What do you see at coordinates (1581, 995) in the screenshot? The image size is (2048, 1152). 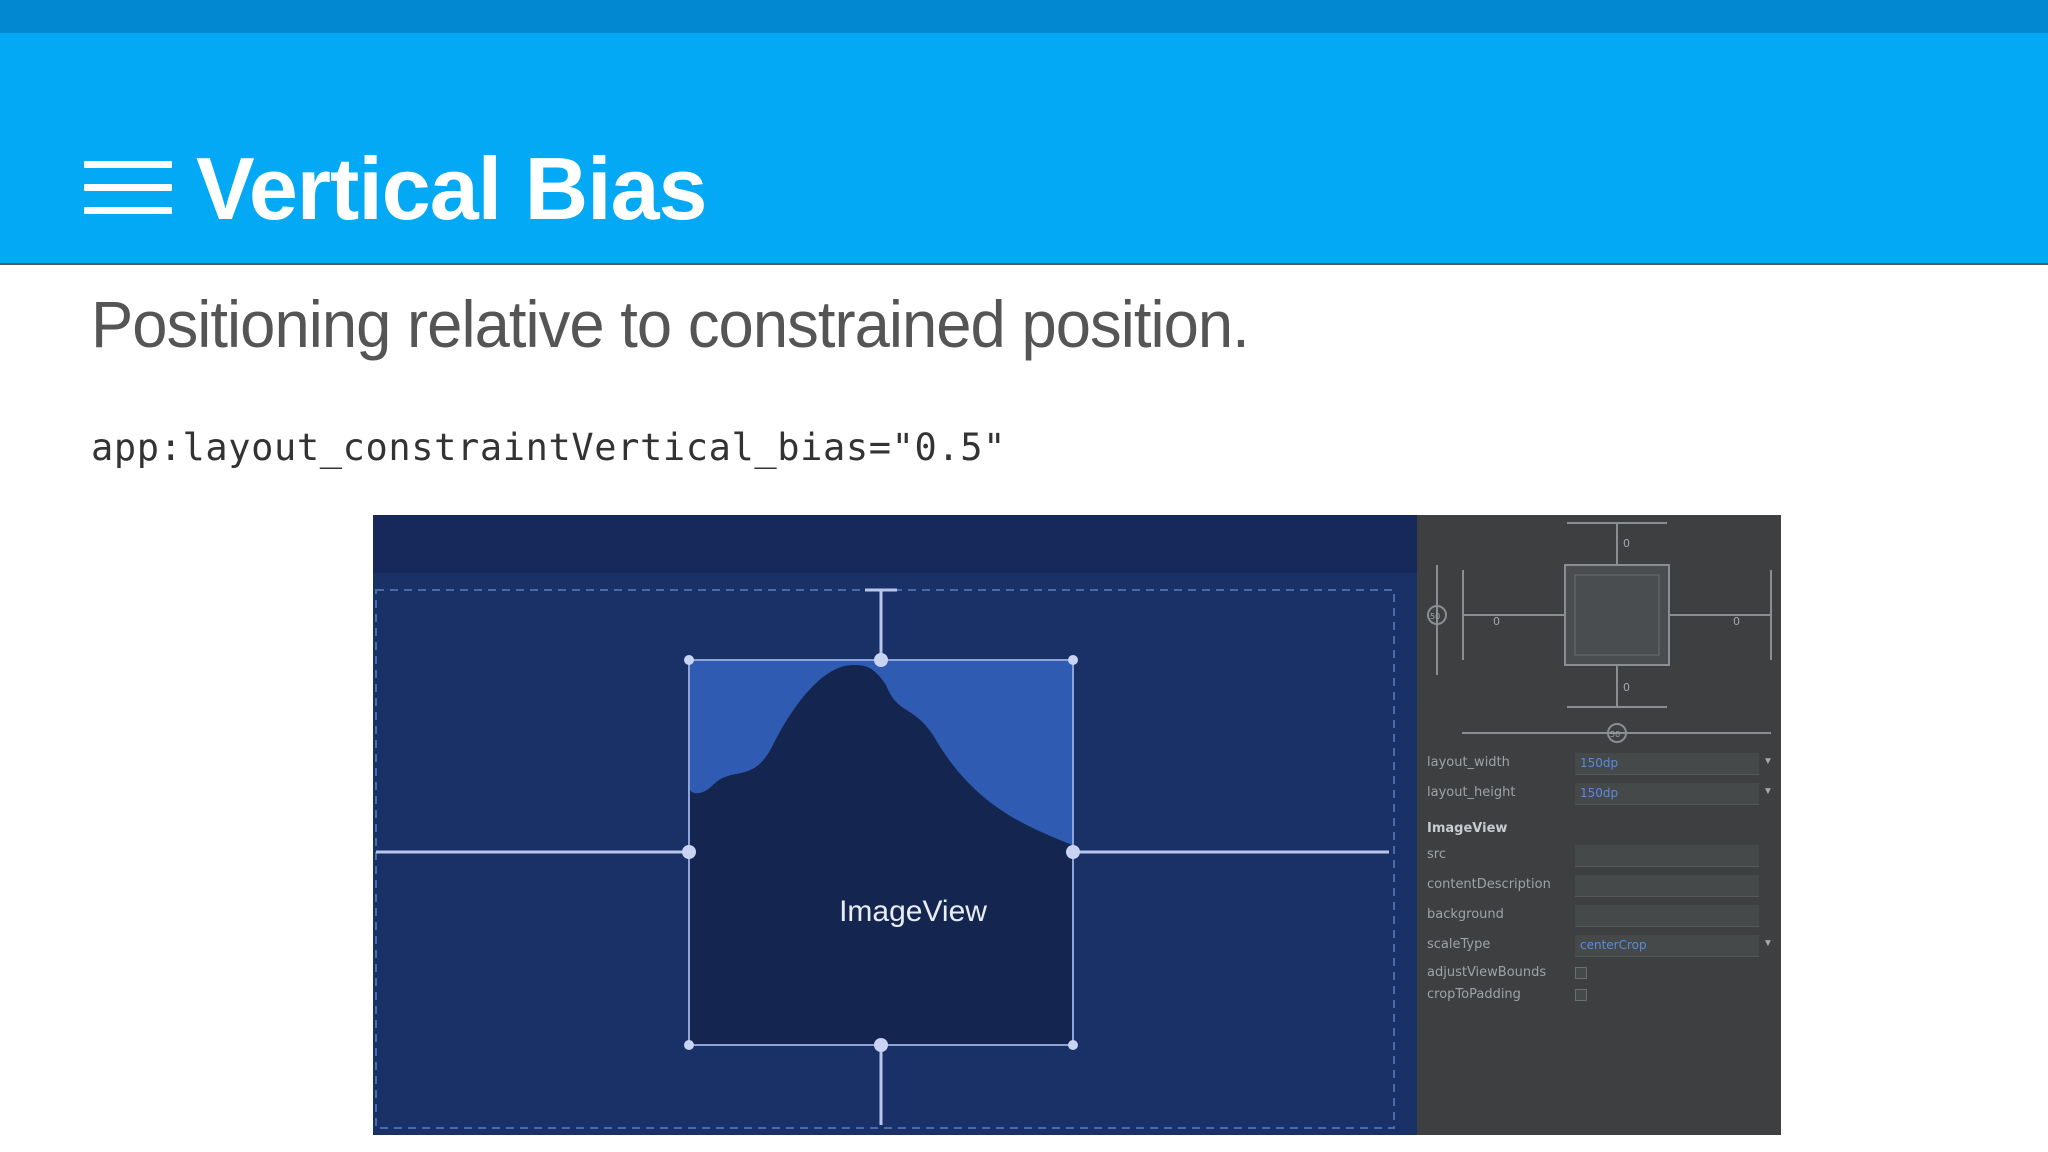 I see `crop-to-padding-checkbox` at bounding box center [1581, 995].